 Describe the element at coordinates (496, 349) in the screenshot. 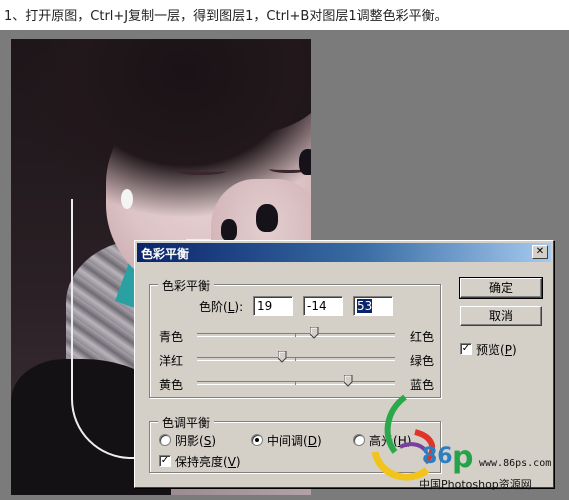

I see `preview-label: 预览(P)` at that location.